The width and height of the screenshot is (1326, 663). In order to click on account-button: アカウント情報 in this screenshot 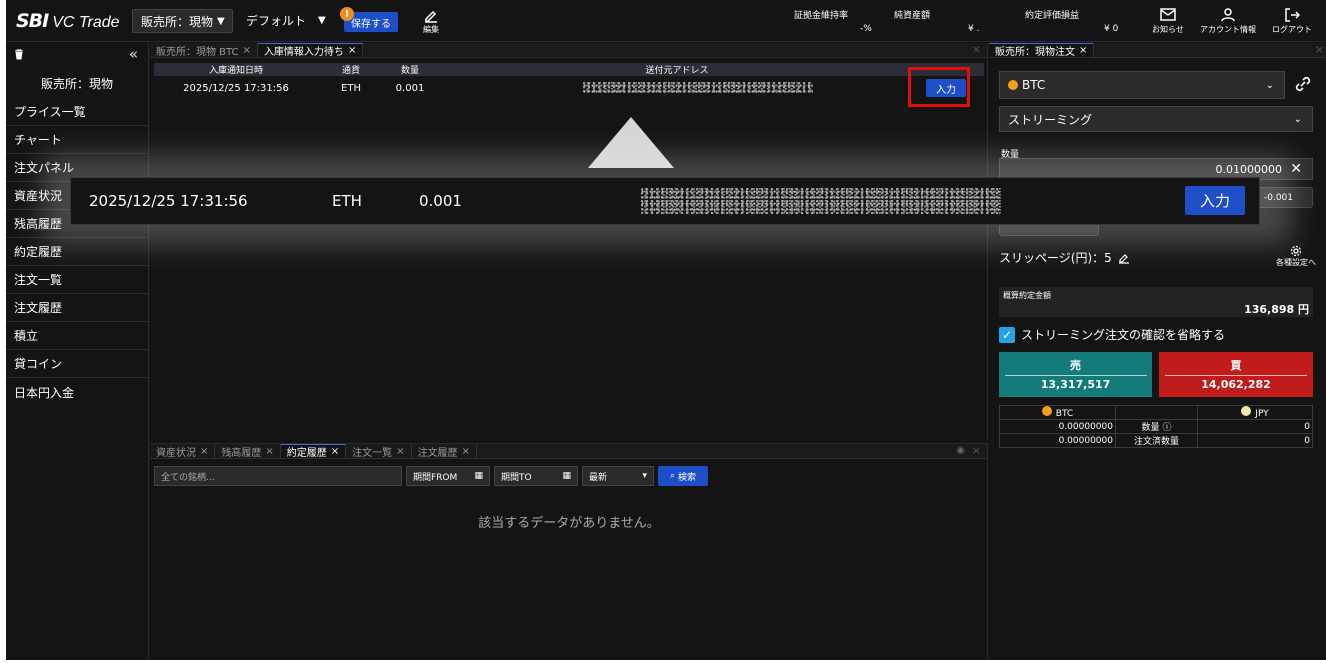, I will do `click(1228, 21)`.